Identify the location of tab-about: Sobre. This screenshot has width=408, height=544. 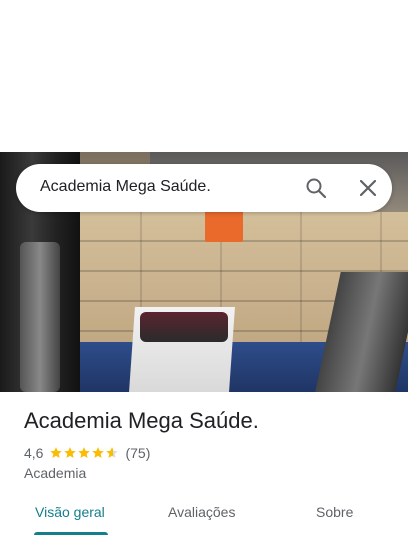
(334, 512).